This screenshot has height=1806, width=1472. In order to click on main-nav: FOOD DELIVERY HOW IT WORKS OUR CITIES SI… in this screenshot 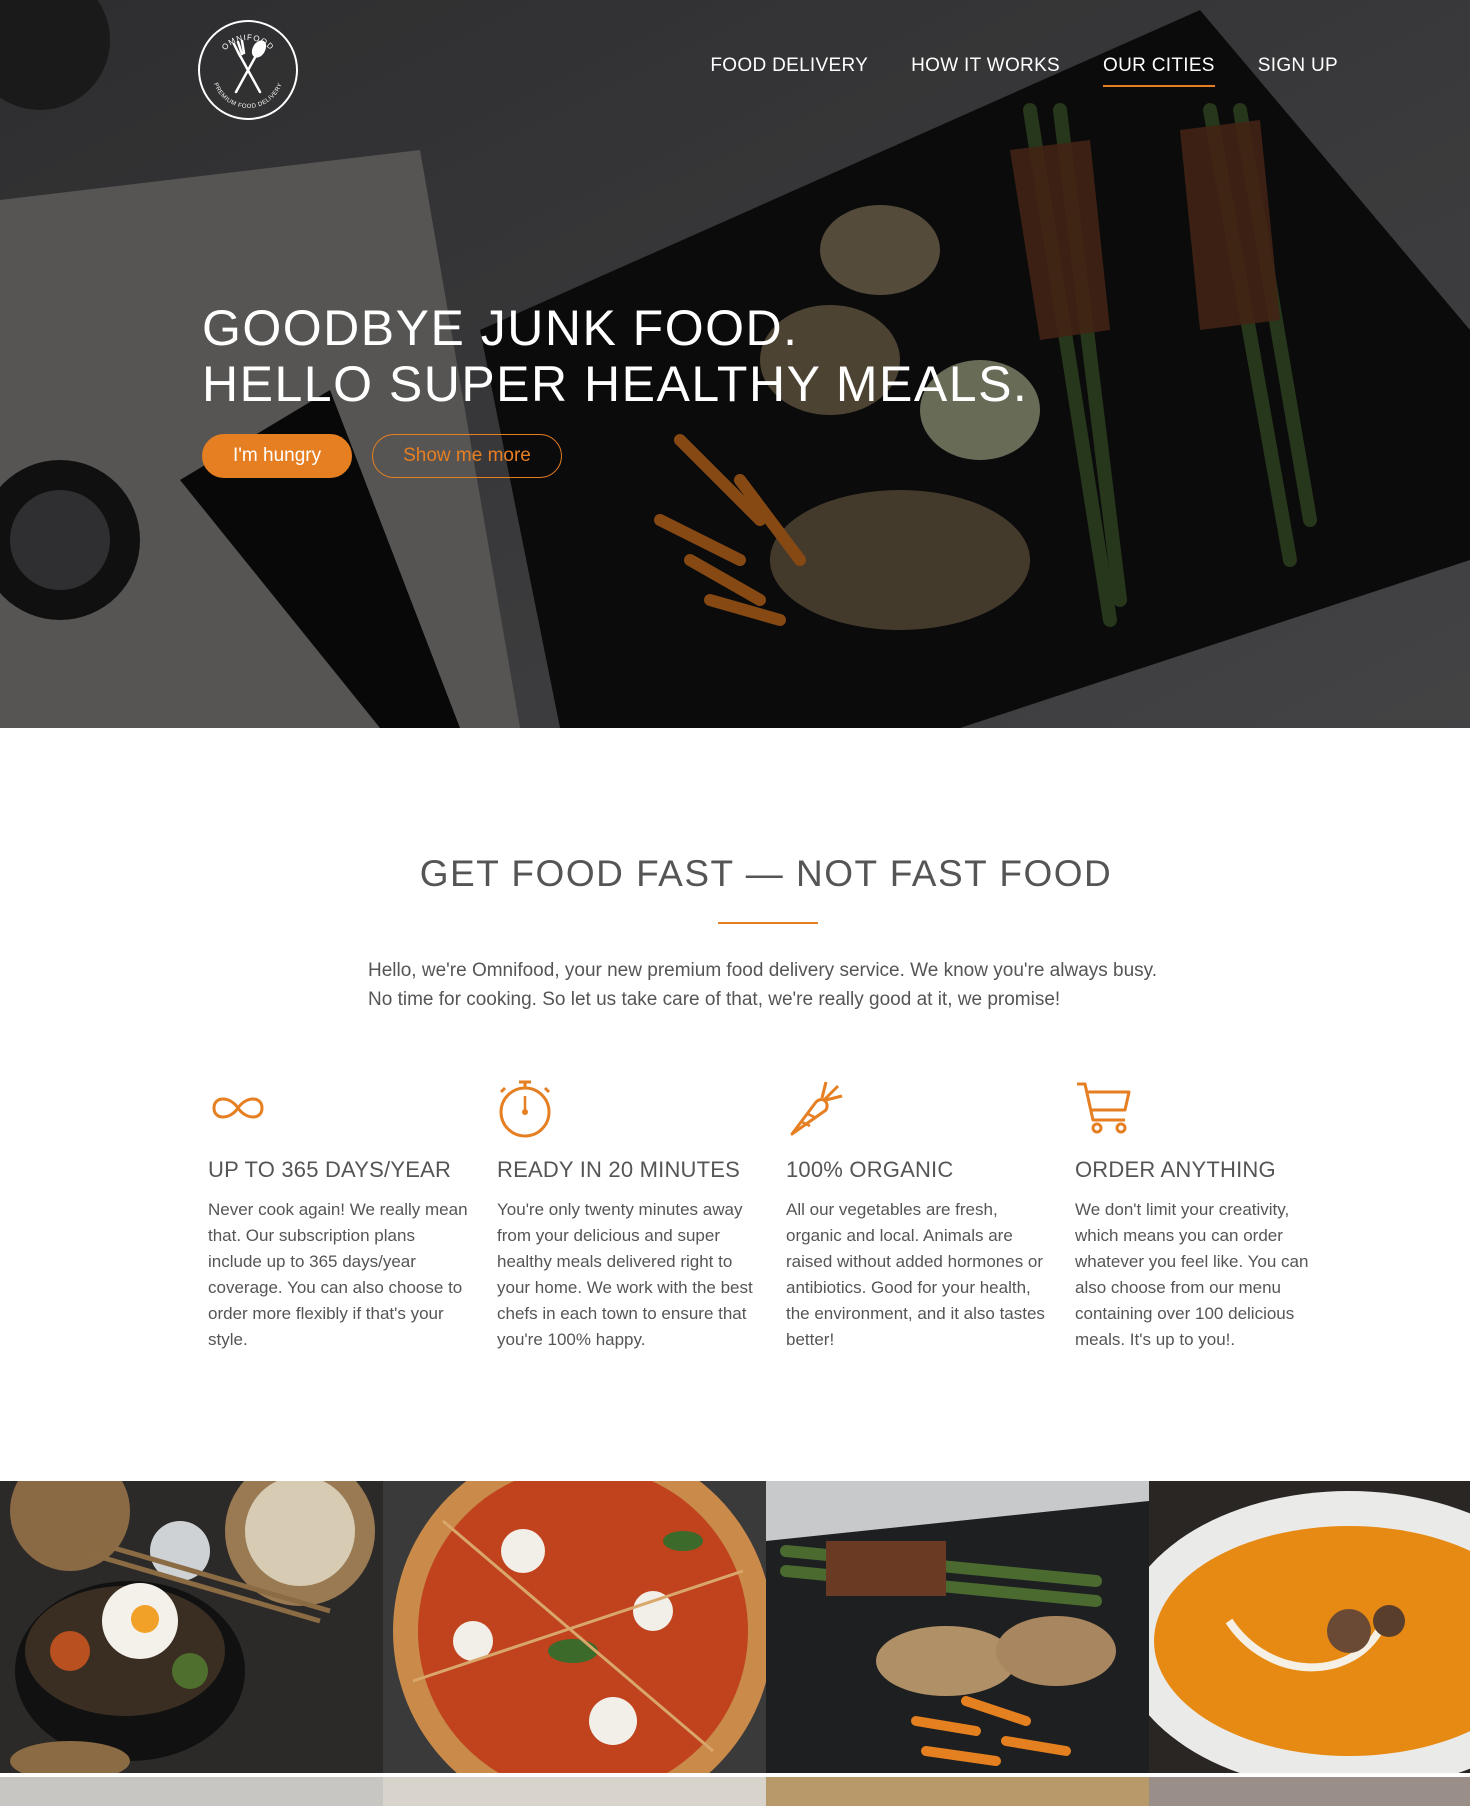, I will do `click(1024, 71)`.